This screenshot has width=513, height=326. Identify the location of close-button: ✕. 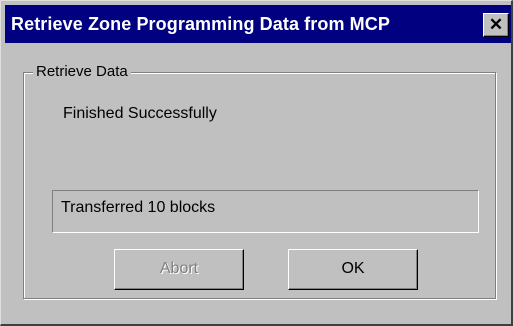
(496, 25).